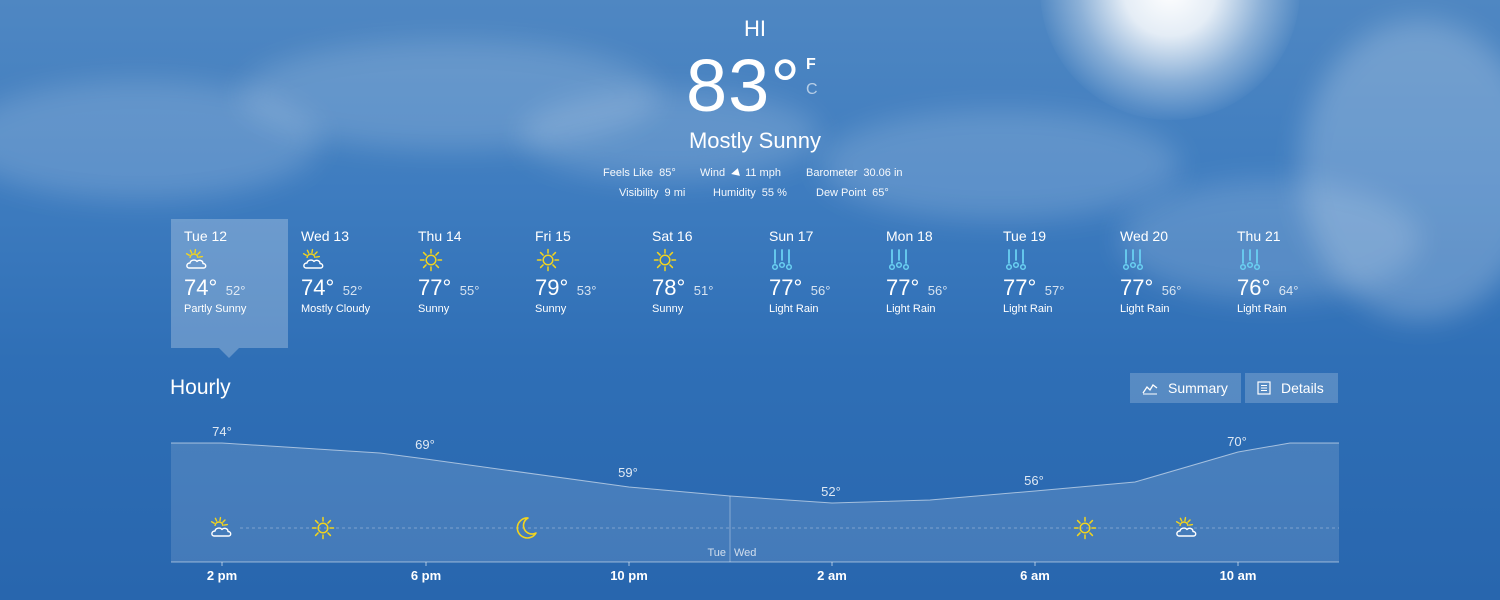  What do you see at coordinates (716, 553) in the screenshot?
I see `day-label-left: Tue` at bounding box center [716, 553].